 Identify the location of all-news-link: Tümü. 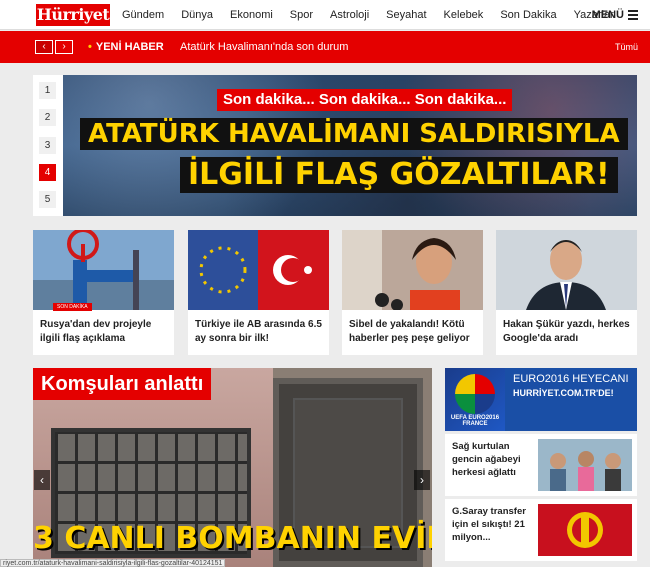
(626, 47).